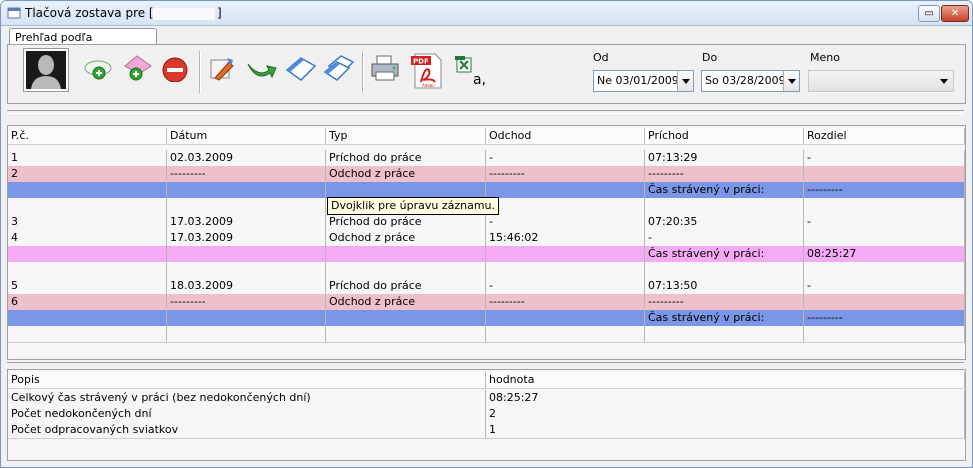 This screenshot has height=468, width=973. Describe the element at coordinates (565, 136) in the screenshot. I see `column-header: Odchod` at that location.